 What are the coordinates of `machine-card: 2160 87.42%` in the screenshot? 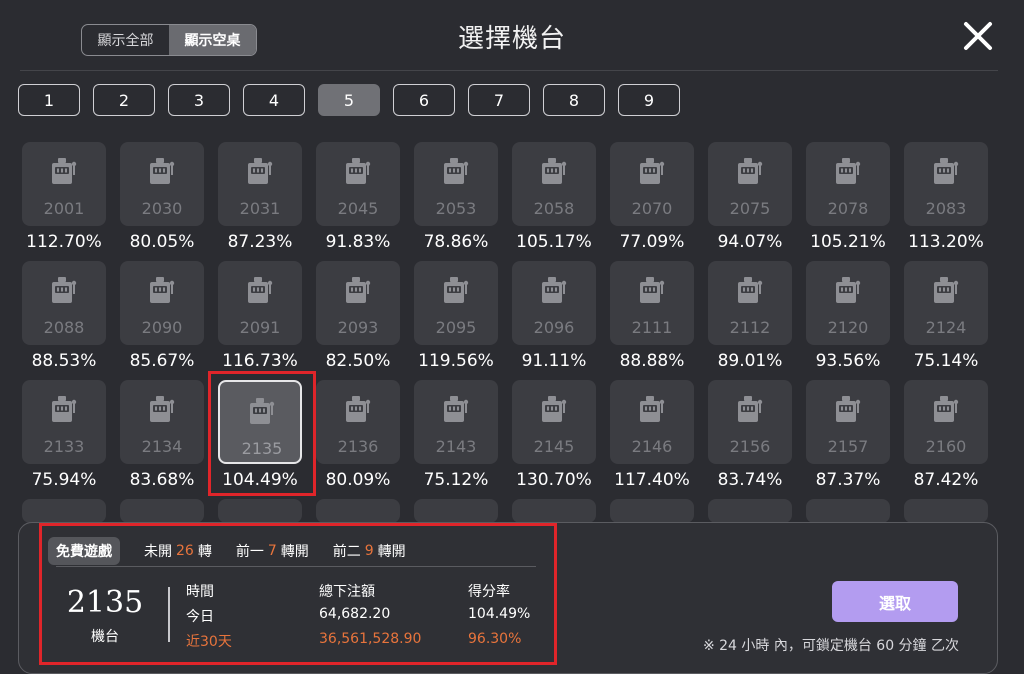 It's located at (946, 435).